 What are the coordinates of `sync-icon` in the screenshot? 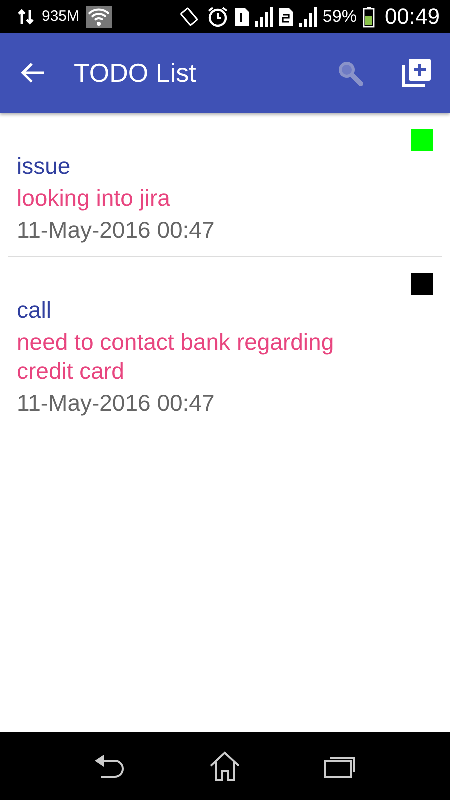 It's located at (26, 16).